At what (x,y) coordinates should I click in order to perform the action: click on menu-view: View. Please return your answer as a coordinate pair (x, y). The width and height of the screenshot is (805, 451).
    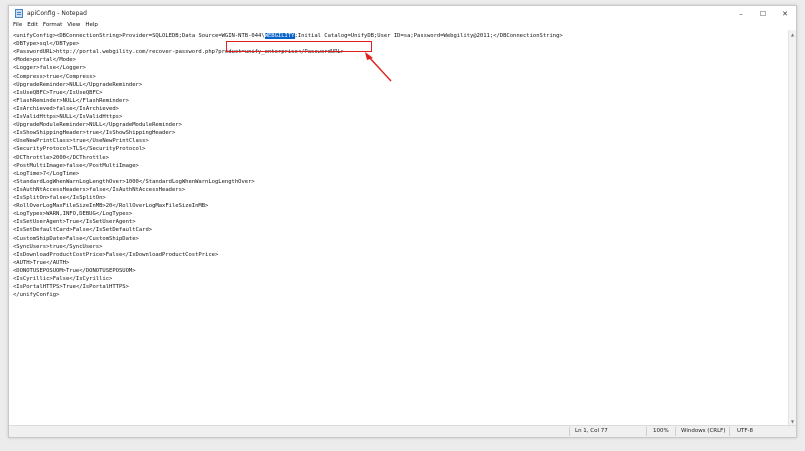
    Looking at the image, I should click on (73, 25).